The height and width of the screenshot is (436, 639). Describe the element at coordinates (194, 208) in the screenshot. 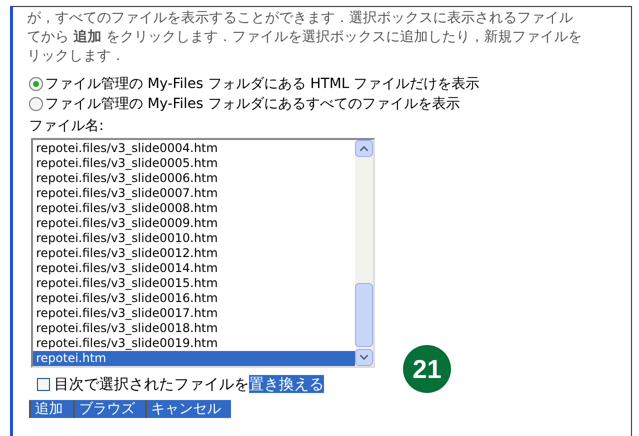

I see `file-list-item: repotei.files/v3_slide0008.htm` at that location.